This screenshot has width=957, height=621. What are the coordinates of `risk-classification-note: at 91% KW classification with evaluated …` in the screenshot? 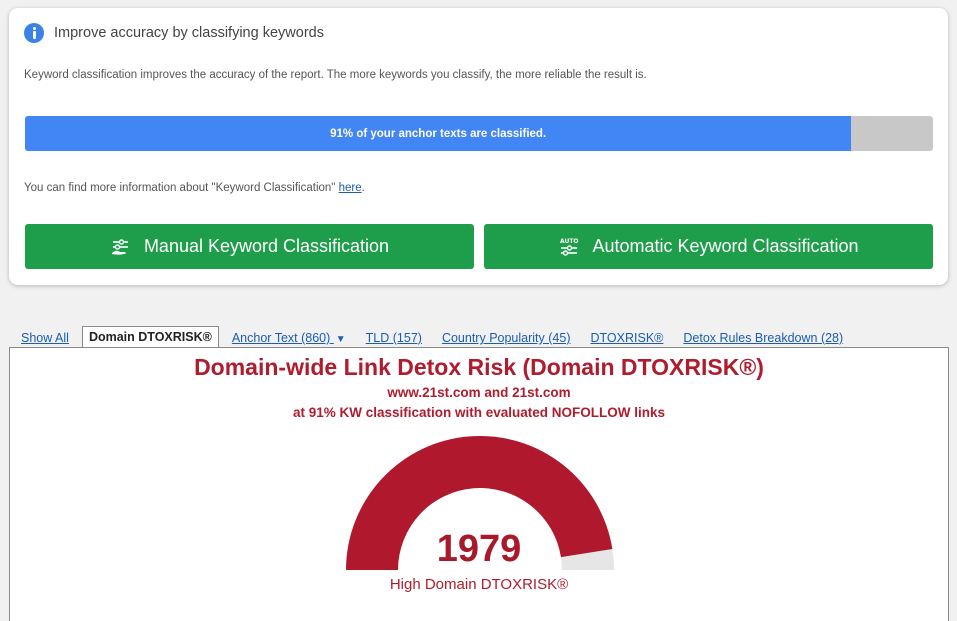 It's located at (479, 412).